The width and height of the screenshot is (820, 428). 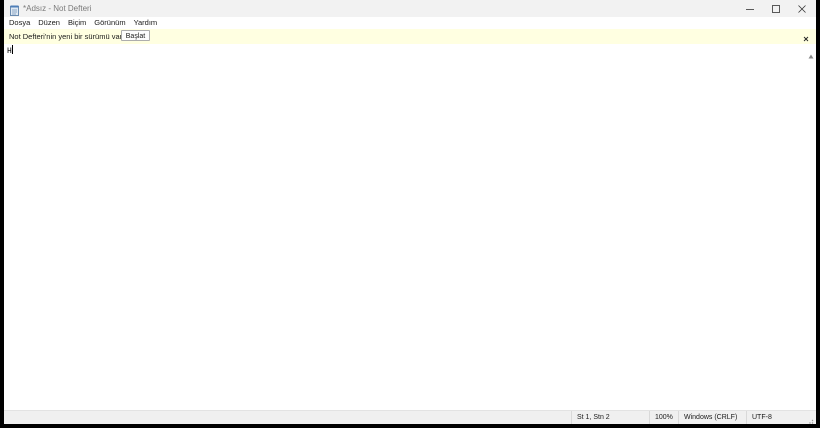 What do you see at coordinates (811, 405) in the screenshot?
I see `scroll-corner` at bounding box center [811, 405].